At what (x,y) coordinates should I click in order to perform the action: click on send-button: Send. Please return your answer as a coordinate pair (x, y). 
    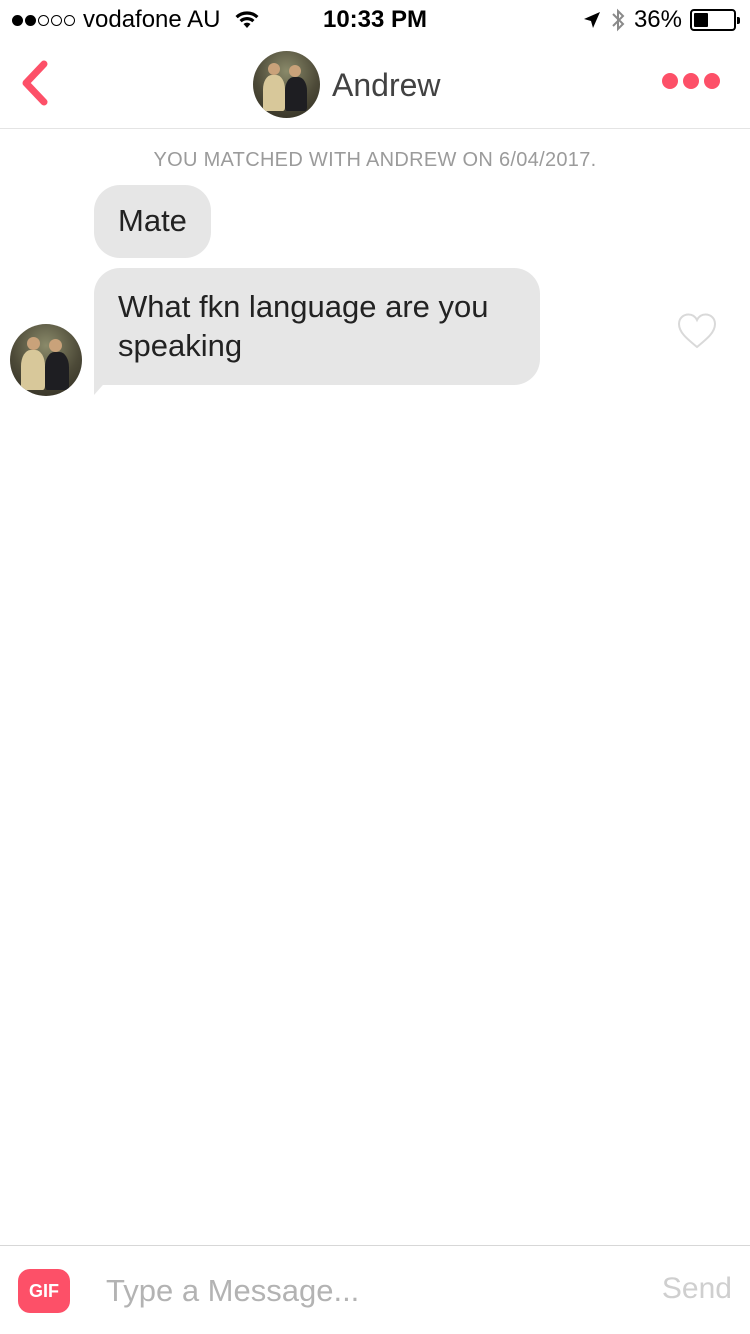
    Looking at the image, I should click on (697, 1289).